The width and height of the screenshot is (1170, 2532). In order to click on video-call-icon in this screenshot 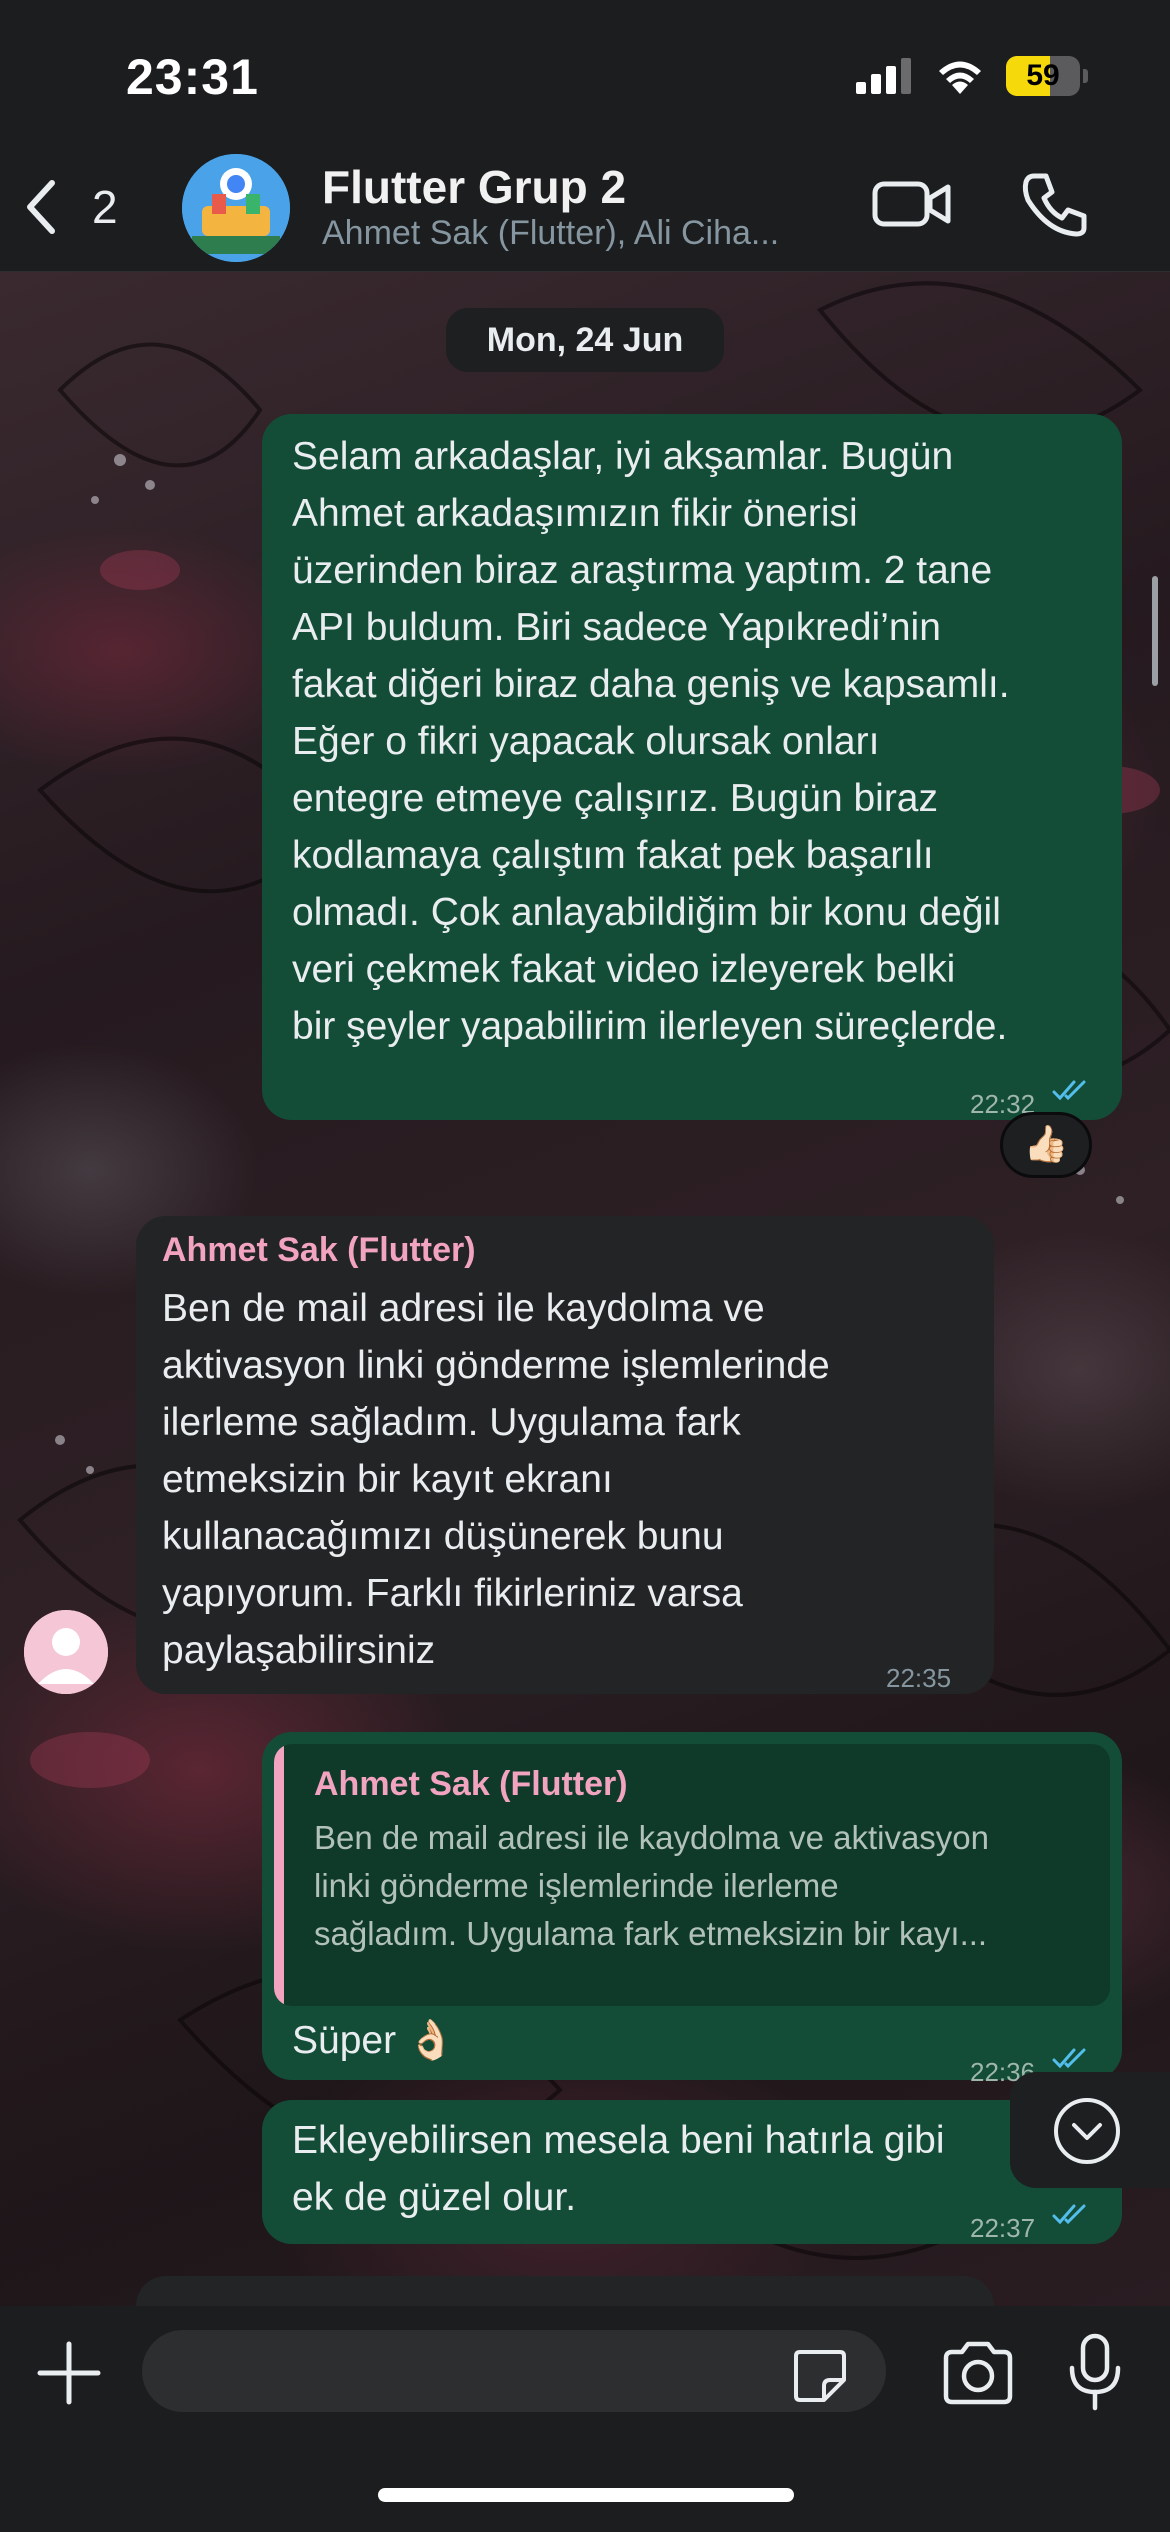, I will do `click(912, 204)`.